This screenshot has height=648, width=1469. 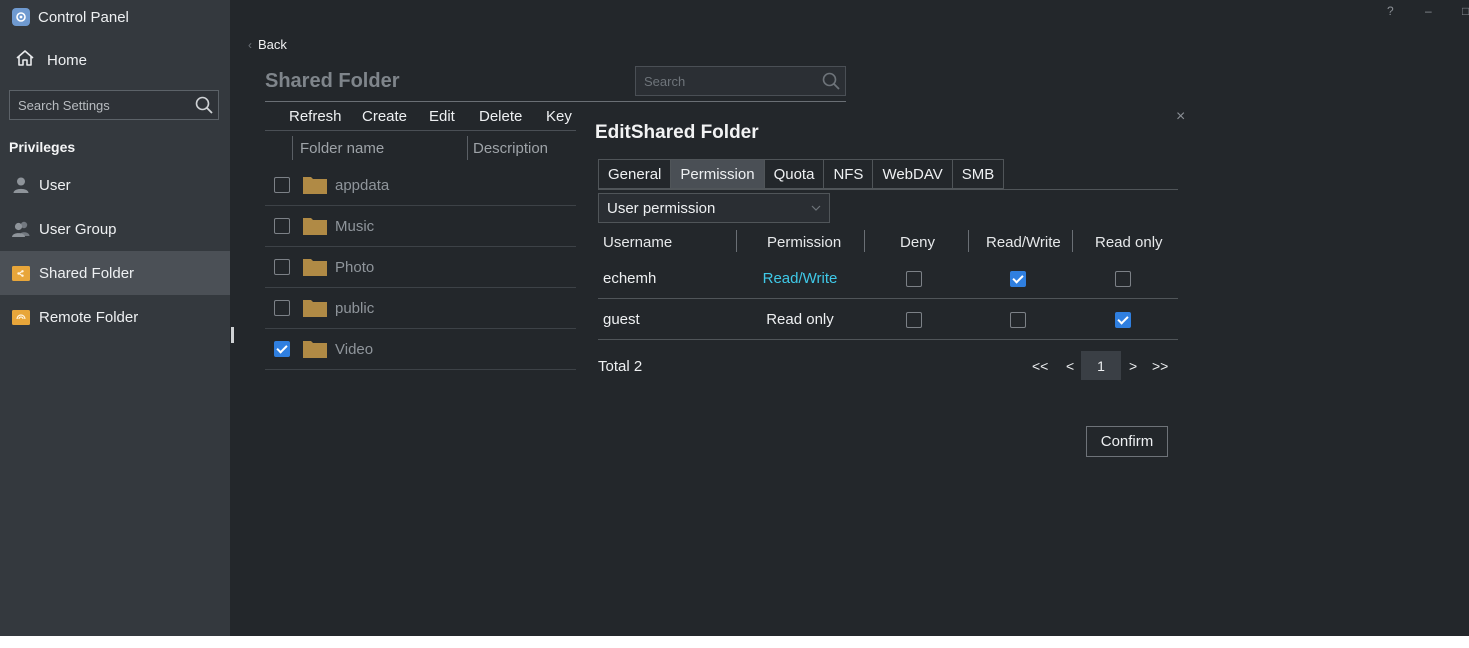 What do you see at coordinates (800, 278) in the screenshot?
I see `permission-value: Read/Write` at bounding box center [800, 278].